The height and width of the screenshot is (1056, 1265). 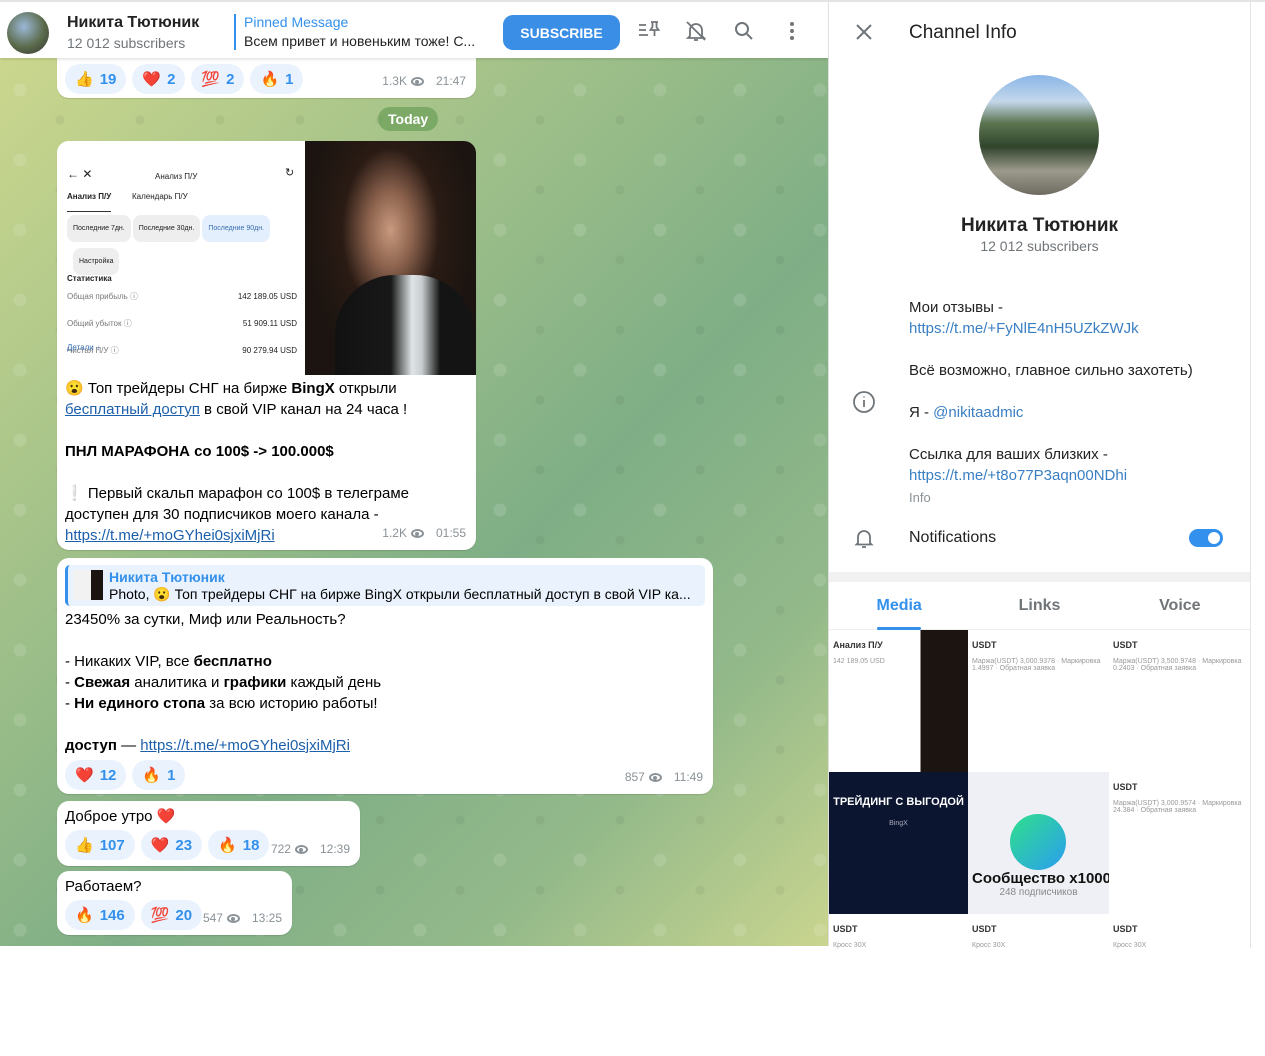 I want to click on notifications-toggle, so click(x=1206, y=538).